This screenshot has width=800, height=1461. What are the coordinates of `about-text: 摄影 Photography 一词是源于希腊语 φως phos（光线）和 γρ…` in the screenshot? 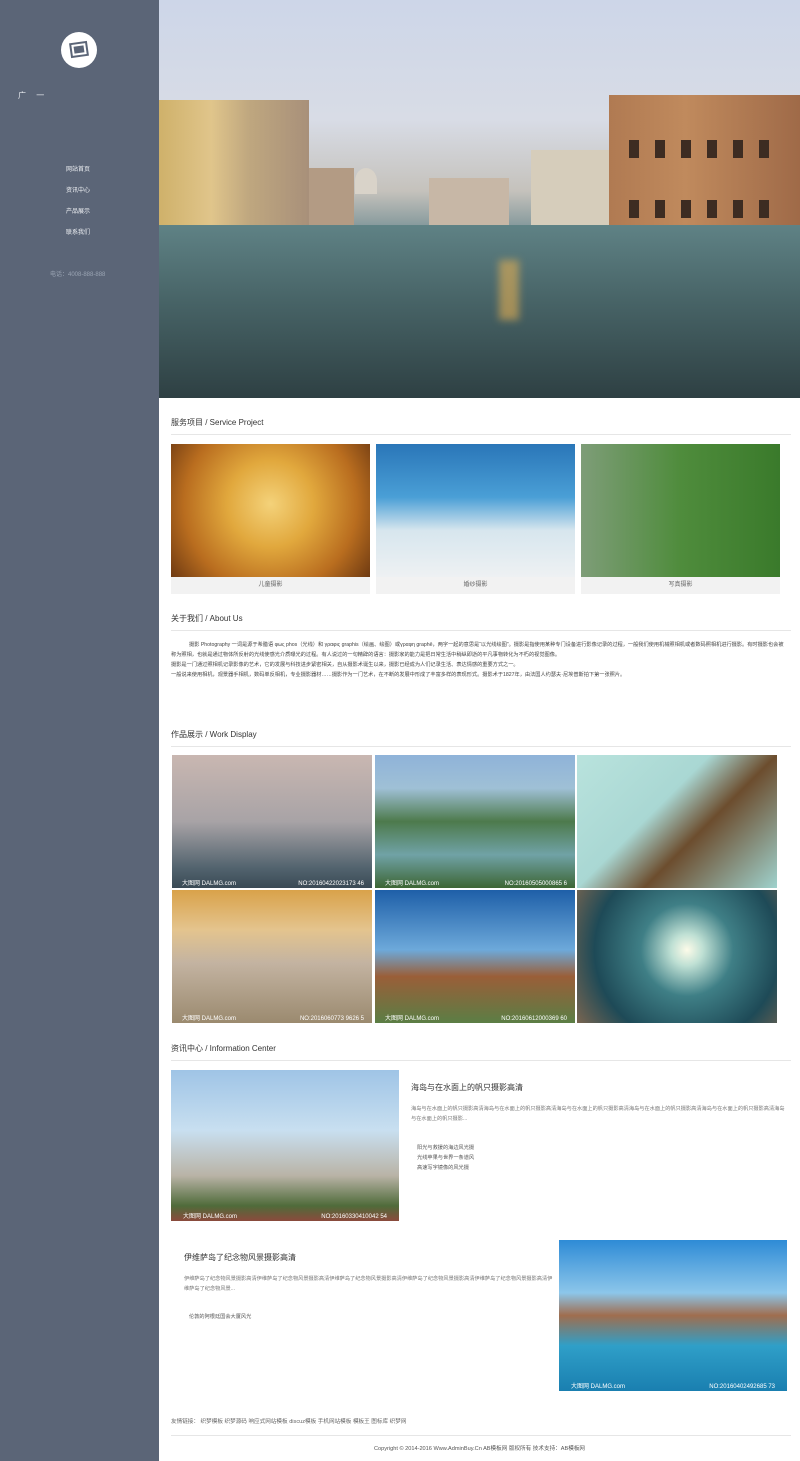 It's located at (479, 660).